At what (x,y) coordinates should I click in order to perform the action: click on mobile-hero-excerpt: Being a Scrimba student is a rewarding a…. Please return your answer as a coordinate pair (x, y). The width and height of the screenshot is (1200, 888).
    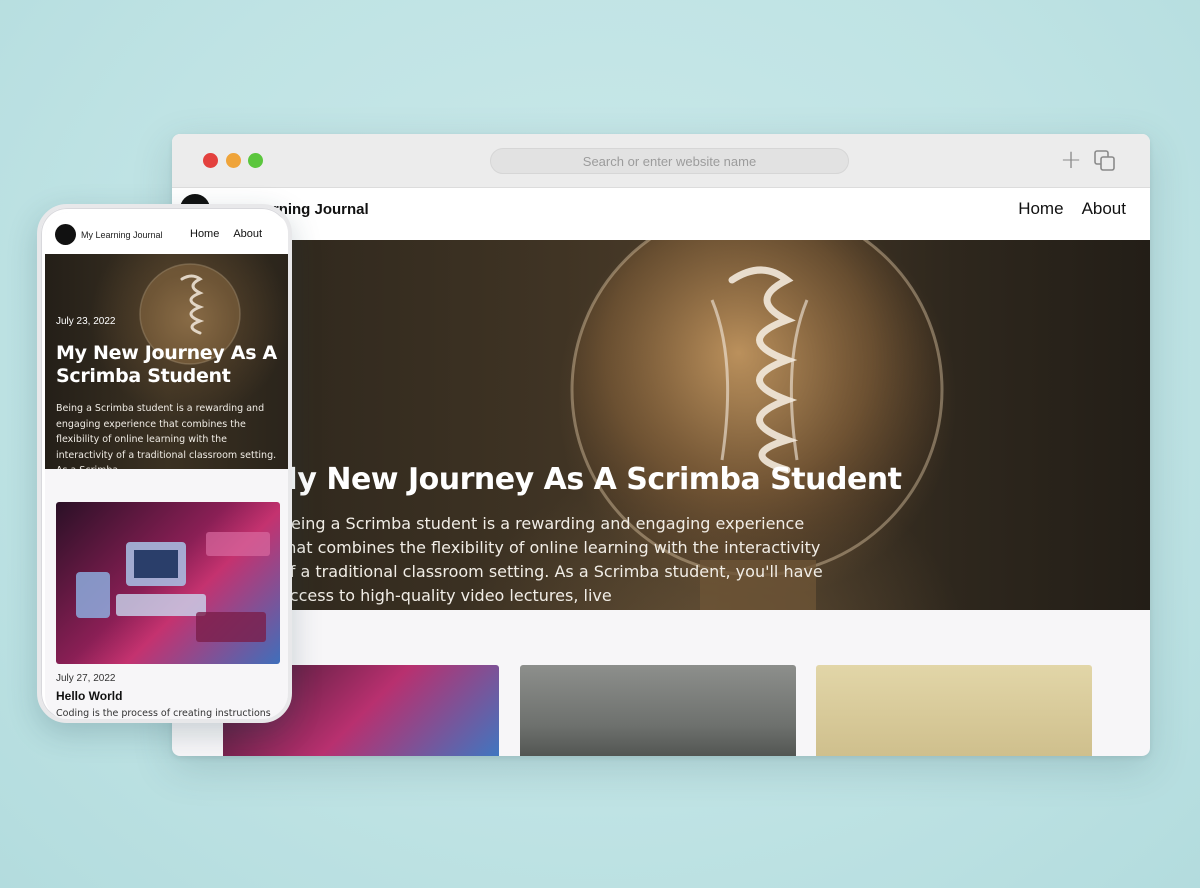
    Looking at the image, I should click on (166, 436).